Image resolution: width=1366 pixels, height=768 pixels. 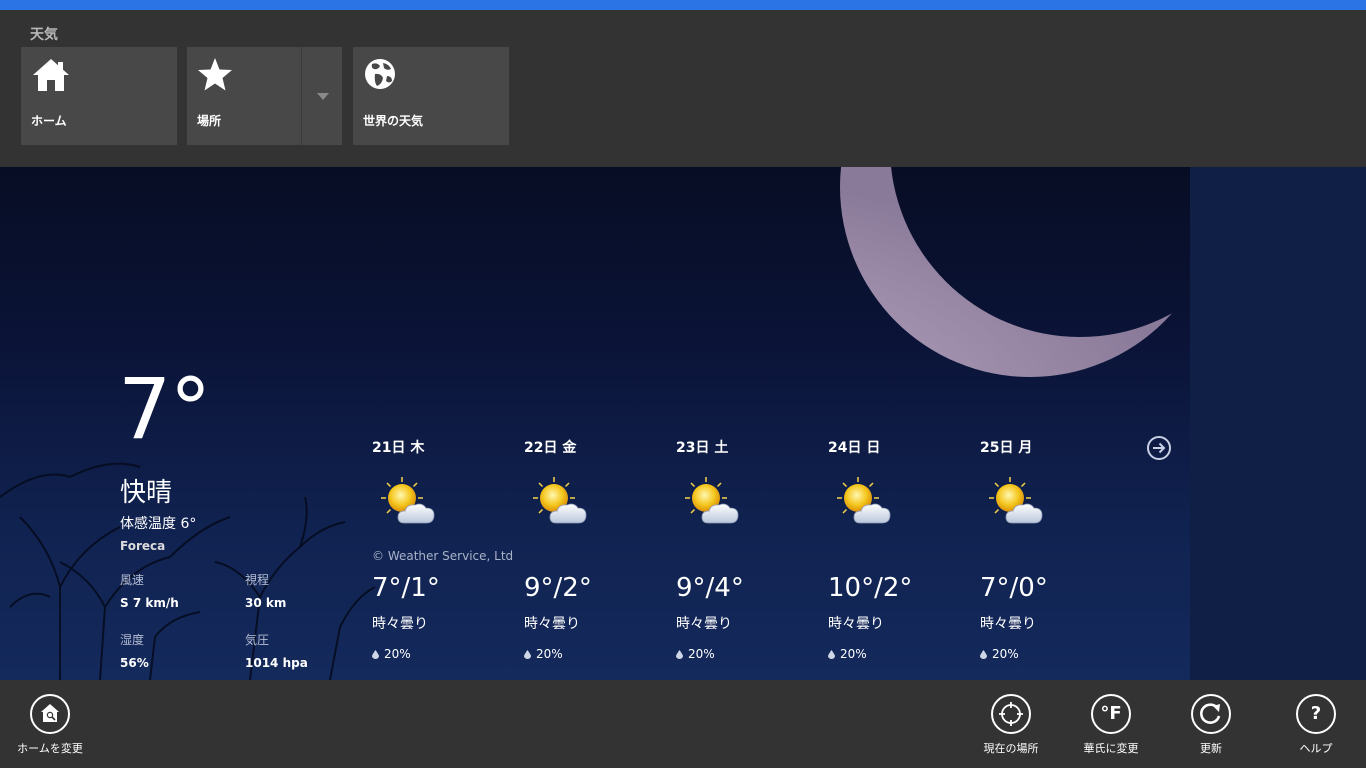 I want to click on pressure-value: 1014 hpa, so click(x=276, y=663).